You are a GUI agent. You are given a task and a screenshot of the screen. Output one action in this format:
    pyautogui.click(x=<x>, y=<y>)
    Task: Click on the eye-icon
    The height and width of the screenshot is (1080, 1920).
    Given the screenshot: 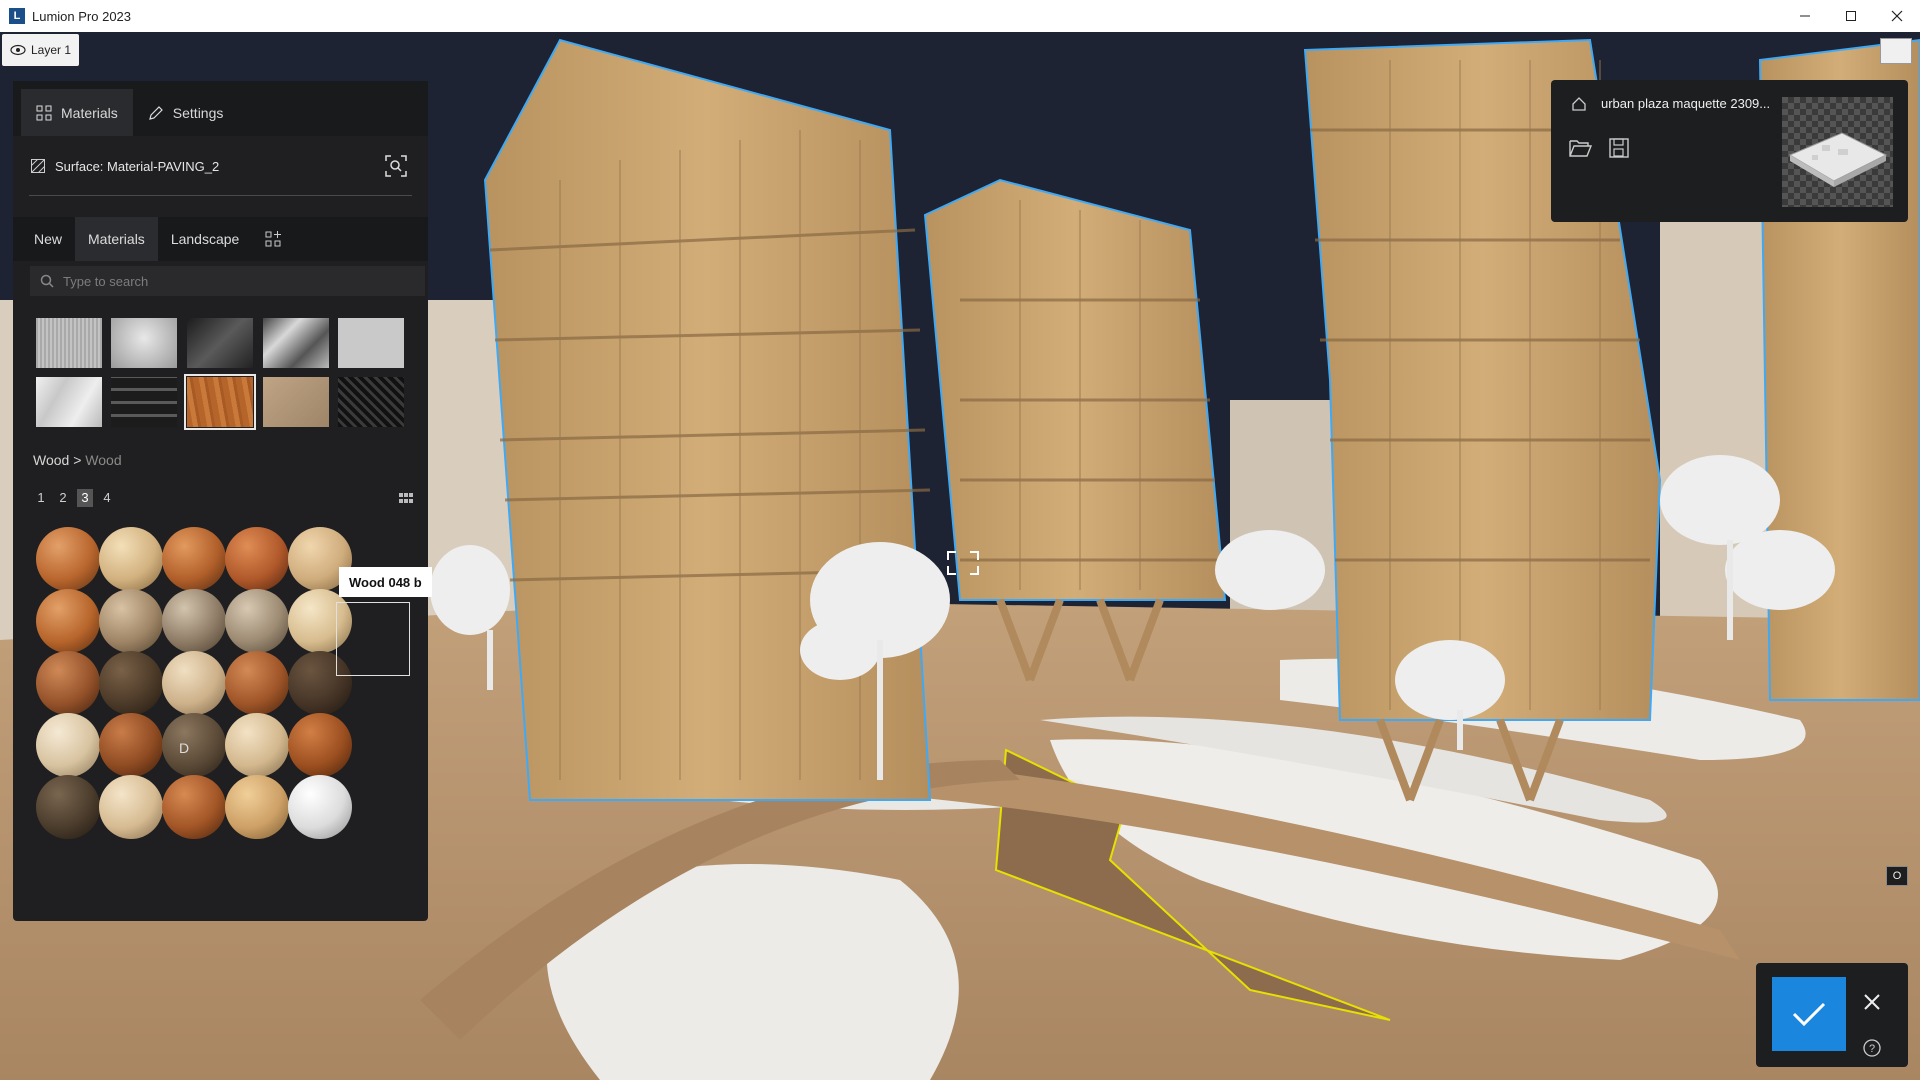 What is the action you would take?
    pyautogui.click(x=18, y=50)
    